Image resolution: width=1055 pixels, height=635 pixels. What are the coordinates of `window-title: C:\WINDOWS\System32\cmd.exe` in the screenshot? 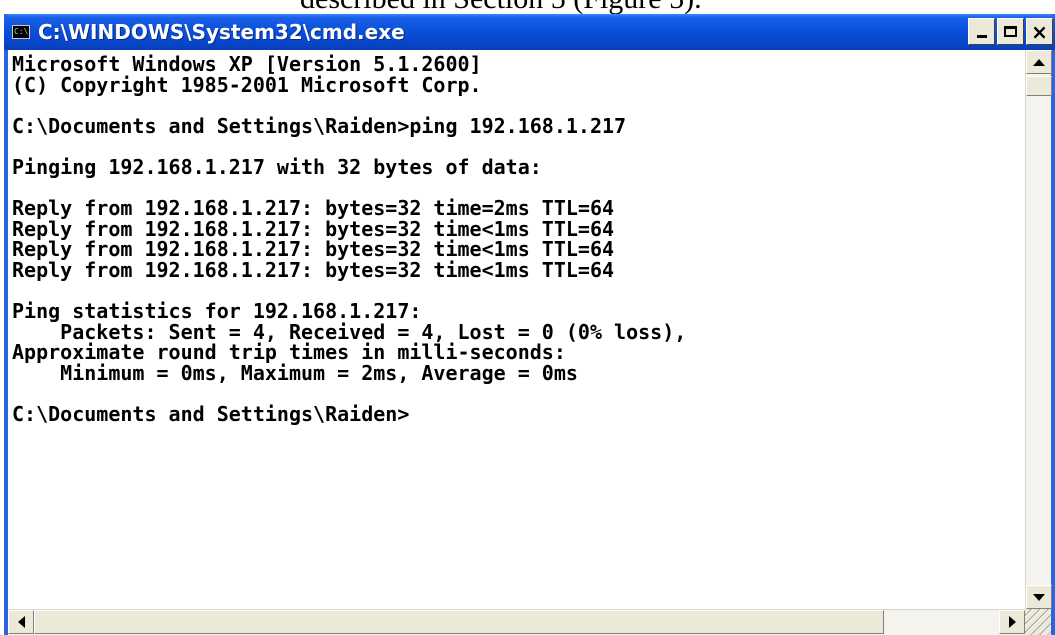 It's located at (221, 32).